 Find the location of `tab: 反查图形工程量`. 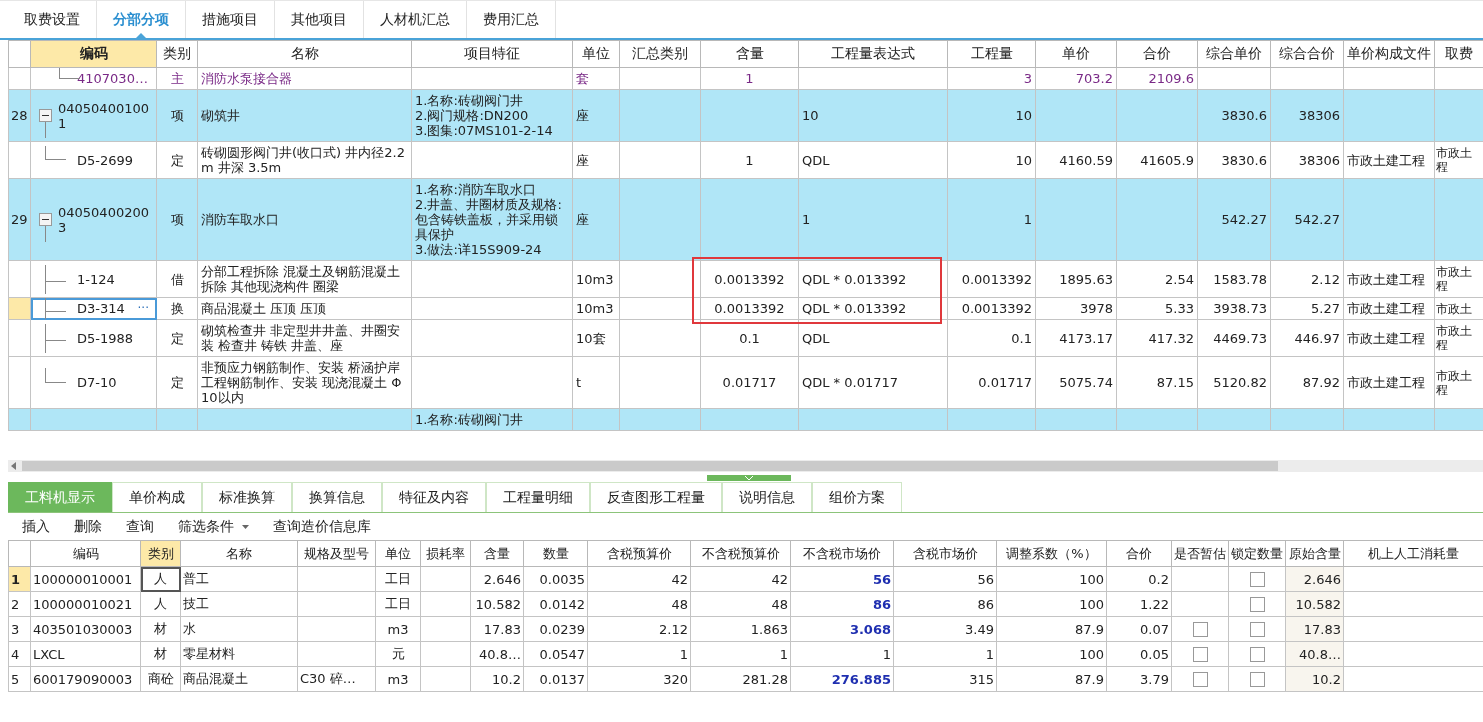

tab: 反查图形工程量 is located at coordinates (656, 497).